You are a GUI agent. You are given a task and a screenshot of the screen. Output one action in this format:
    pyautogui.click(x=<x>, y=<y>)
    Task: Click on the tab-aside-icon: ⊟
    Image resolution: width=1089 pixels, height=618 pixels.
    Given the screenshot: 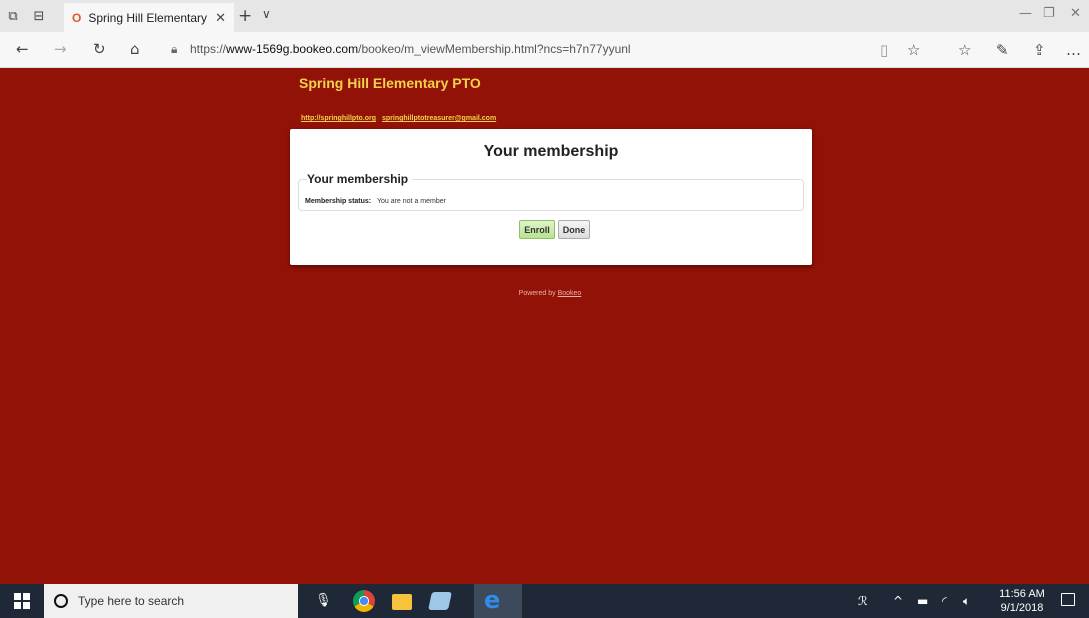 What is the action you would take?
    pyautogui.click(x=39, y=16)
    